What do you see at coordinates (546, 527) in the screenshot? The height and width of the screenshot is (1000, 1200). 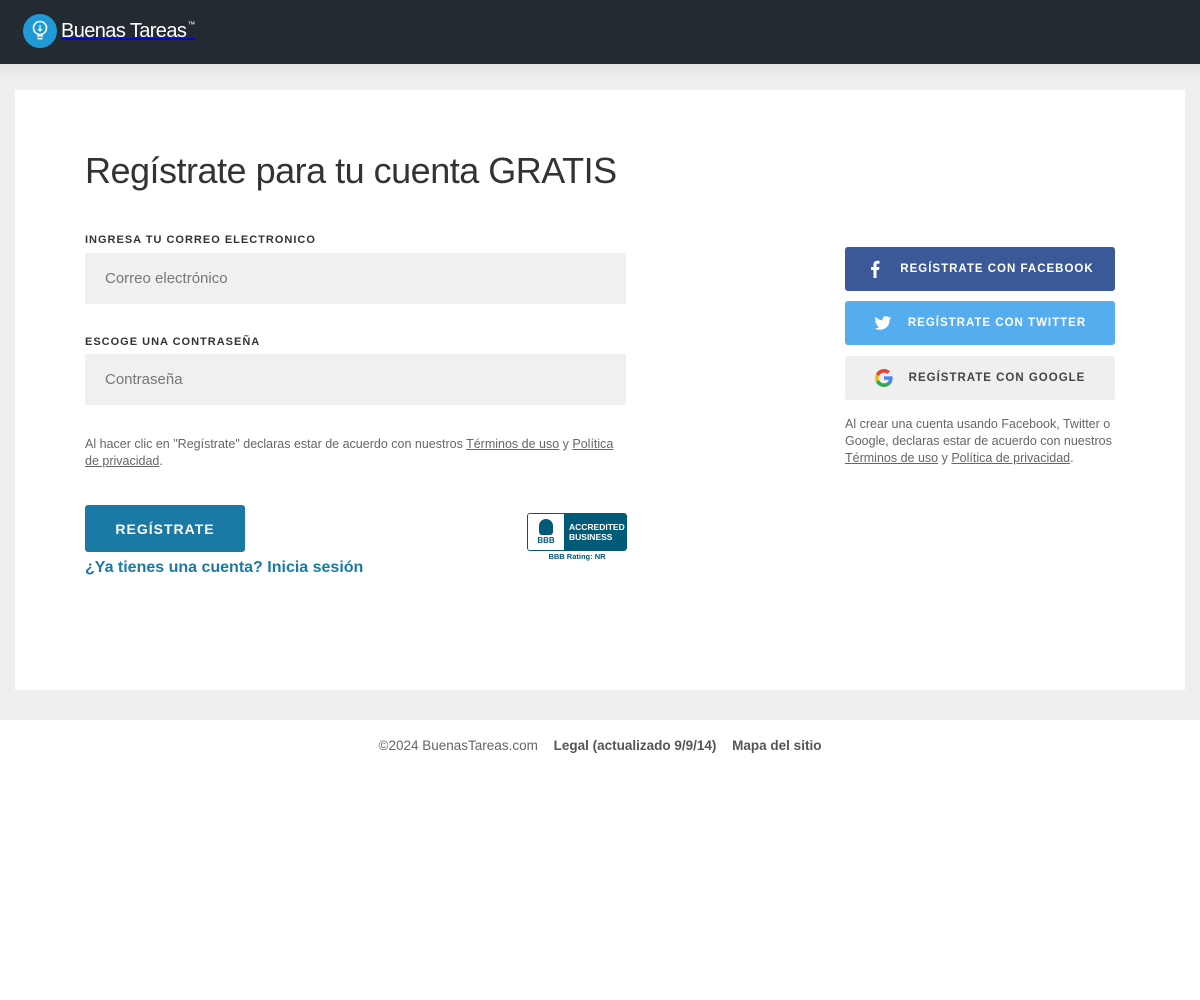 I see `bbb-torch-icon` at bounding box center [546, 527].